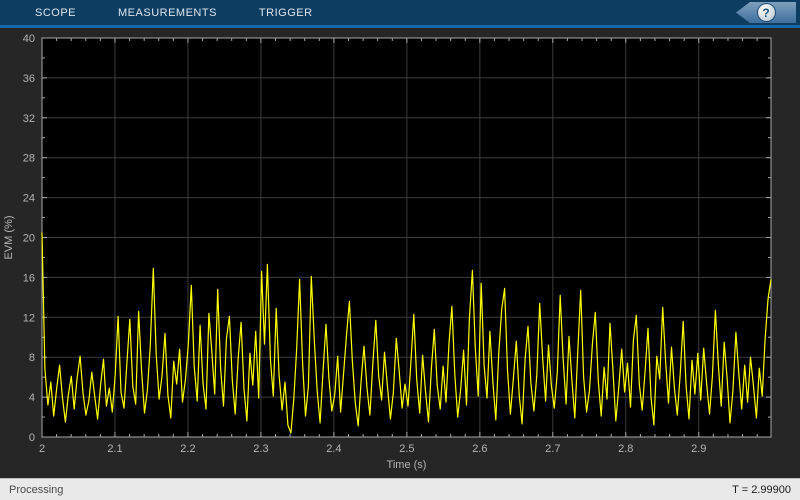 This screenshot has height=500, width=800. What do you see at coordinates (29, 119) in the screenshot?
I see `svg-text: 32` at bounding box center [29, 119].